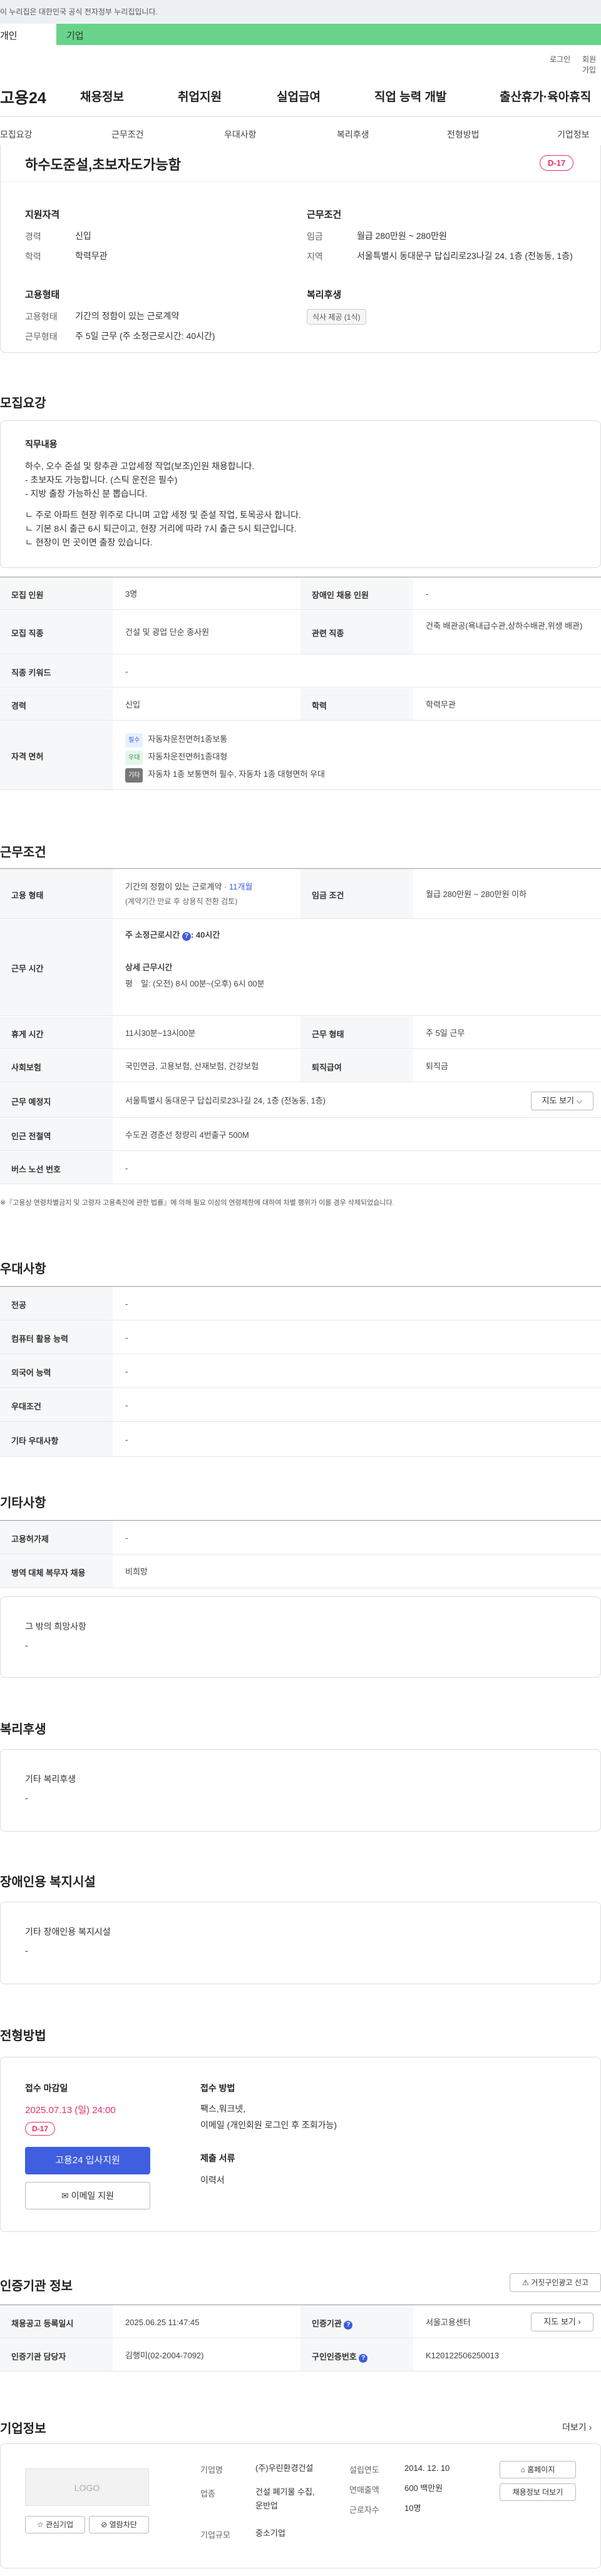 This screenshot has width=601, height=2576. What do you see at coordinates (573, 134) in the screenshot?
I see `anchor-company: 기업정보` at bounding box center [573, 134].